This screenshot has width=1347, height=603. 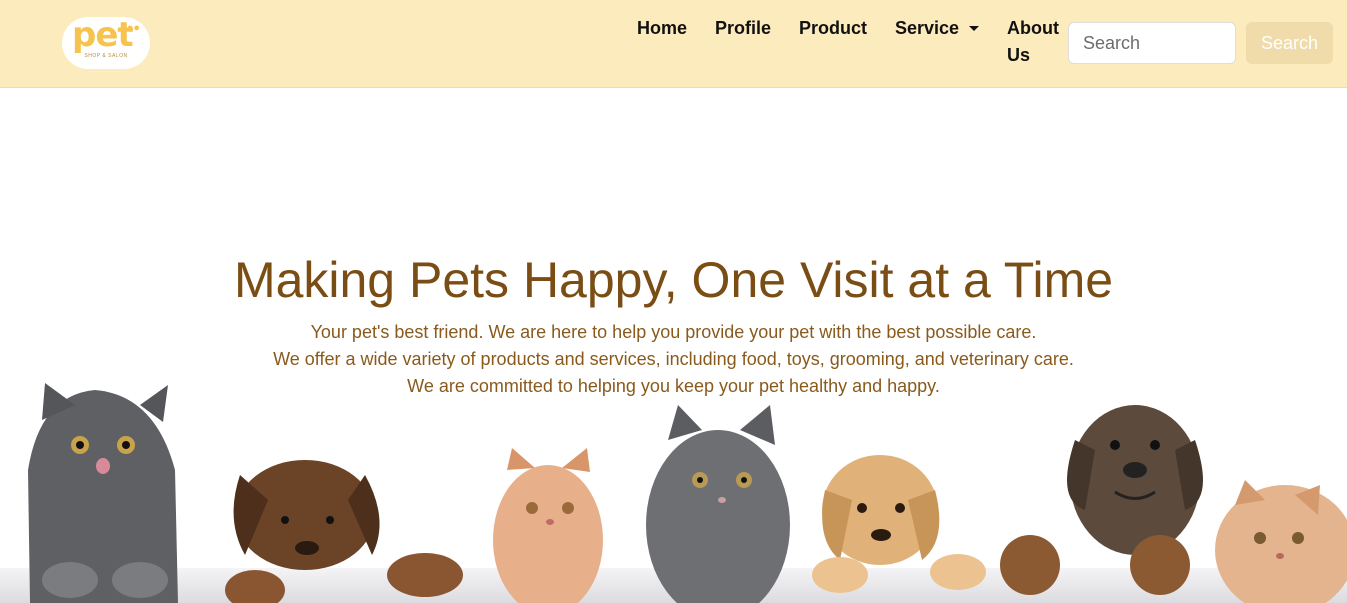 What do you see at coordinates (344, 531) in the screenshot?
I see `brown-puppy-icon` at bounding box center [344, 531].